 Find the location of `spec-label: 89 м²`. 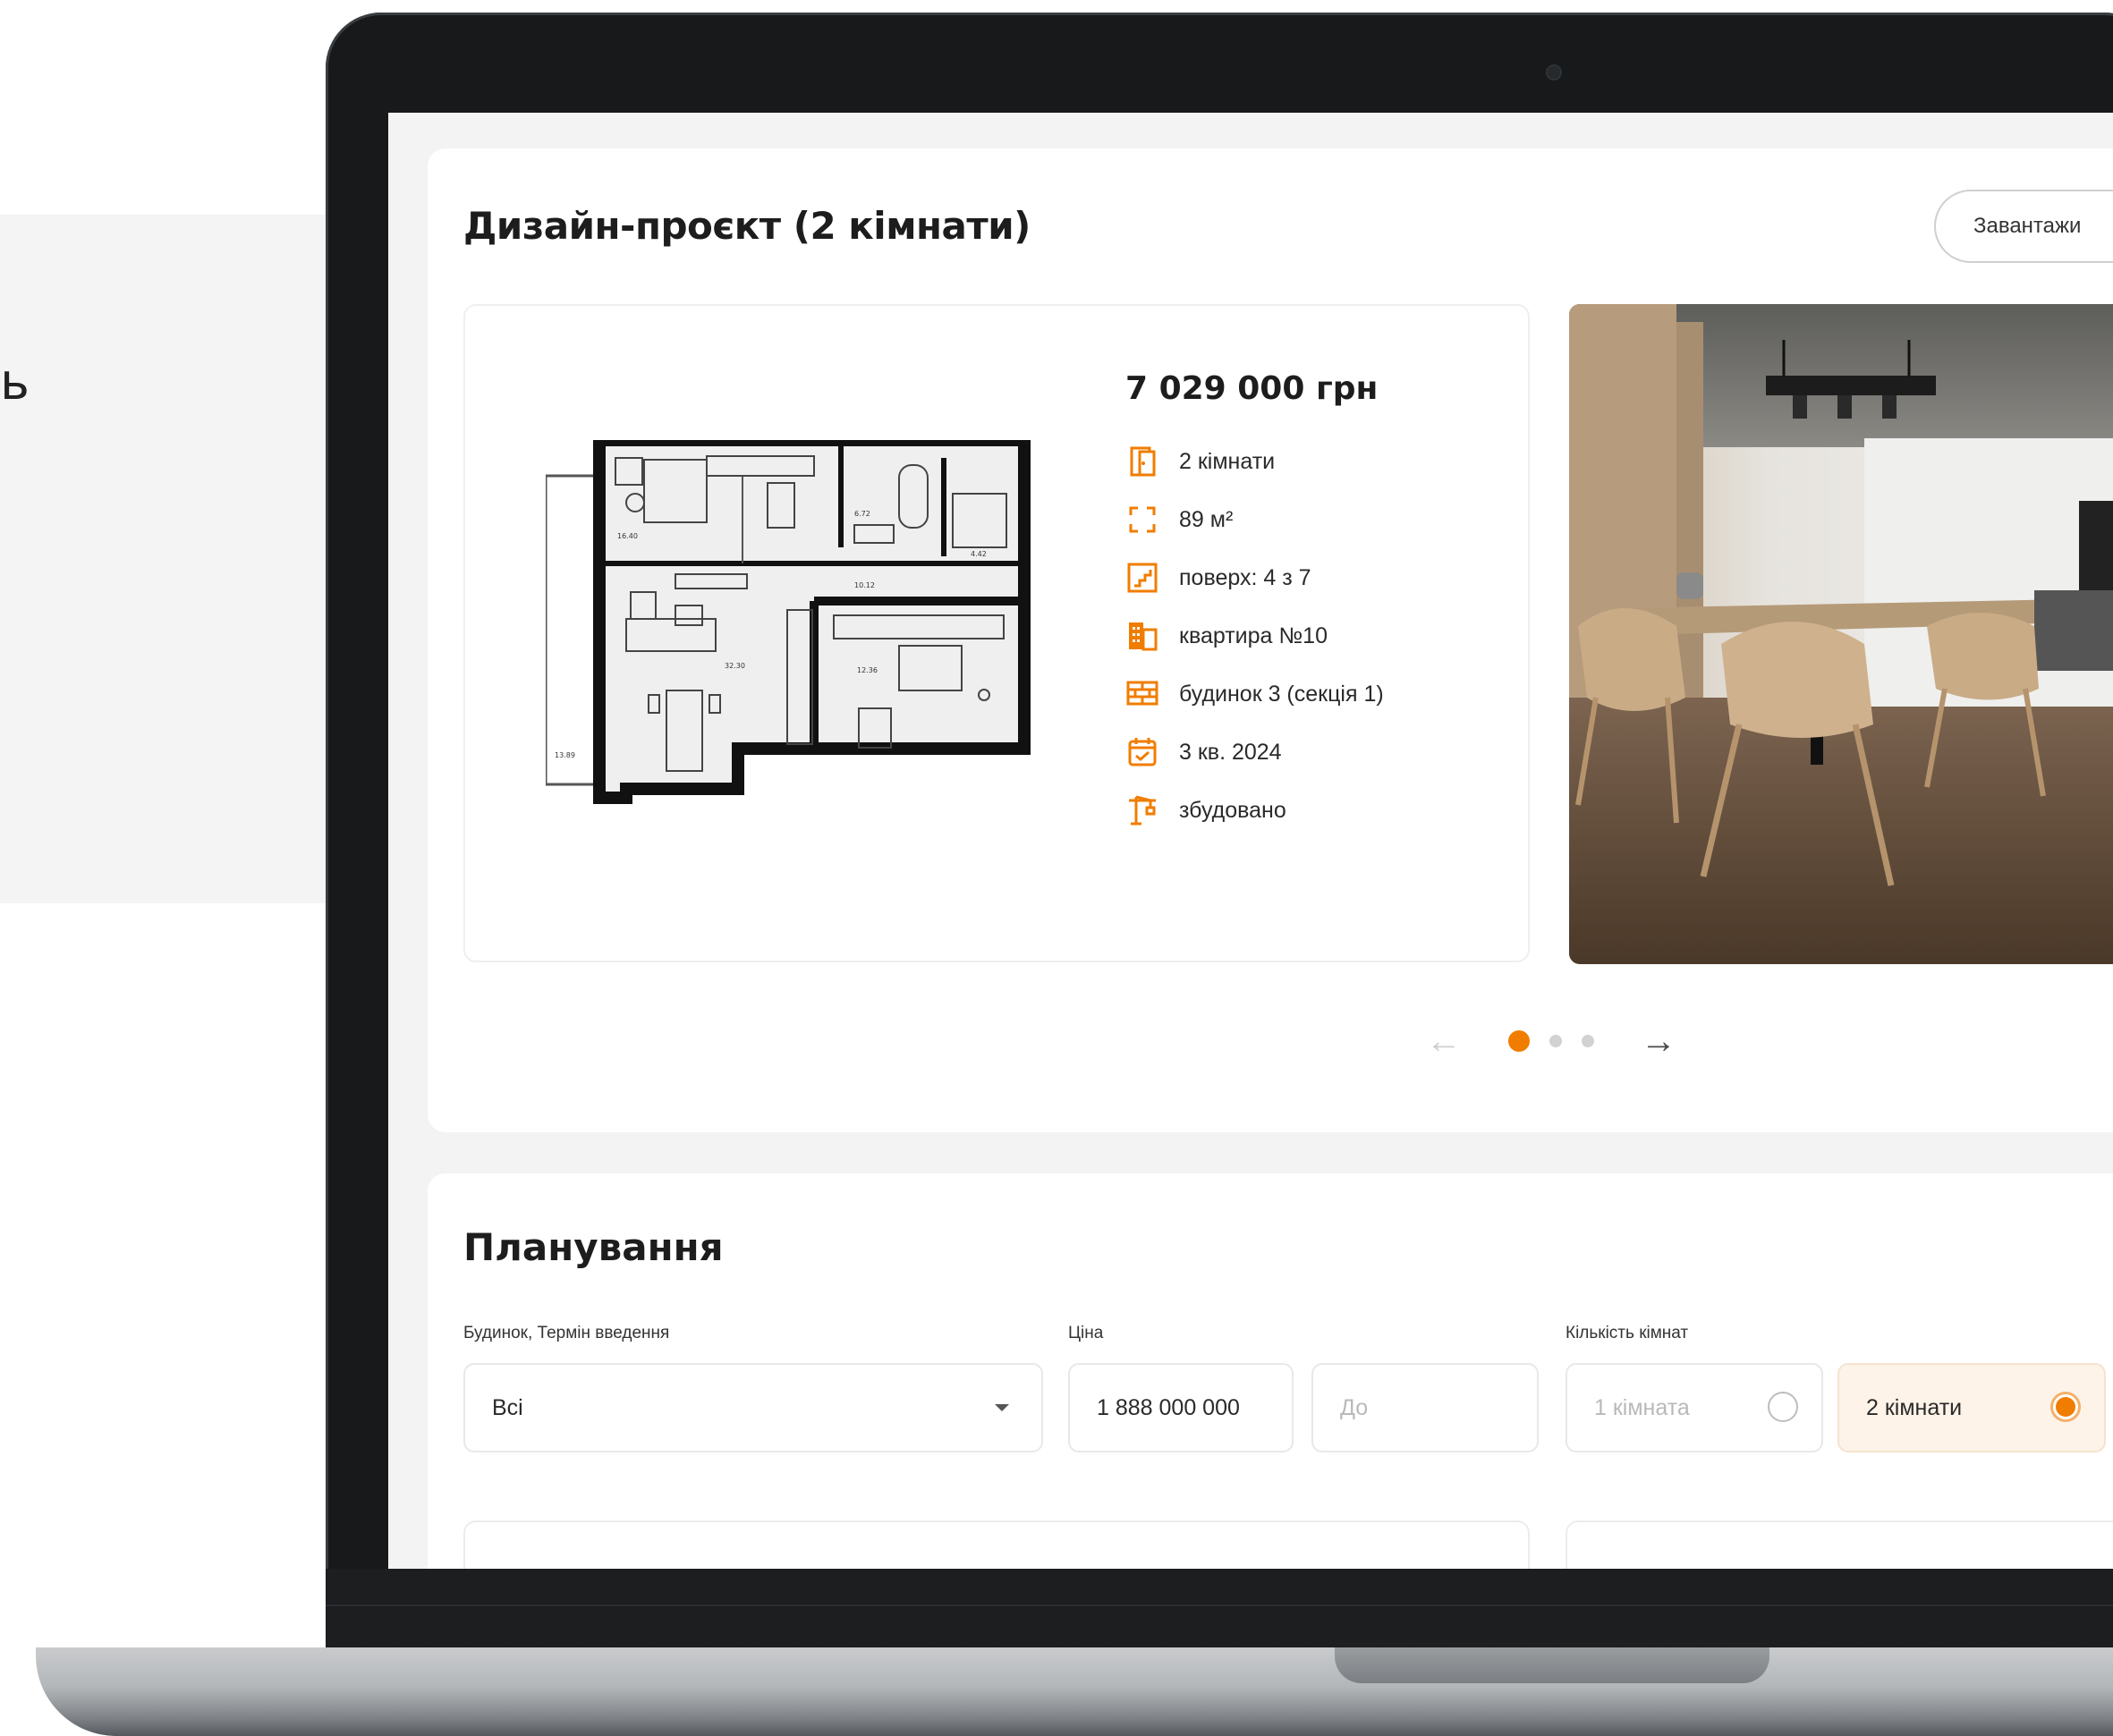

spec-label: 89 м² is located at coordinates (1206, 519).